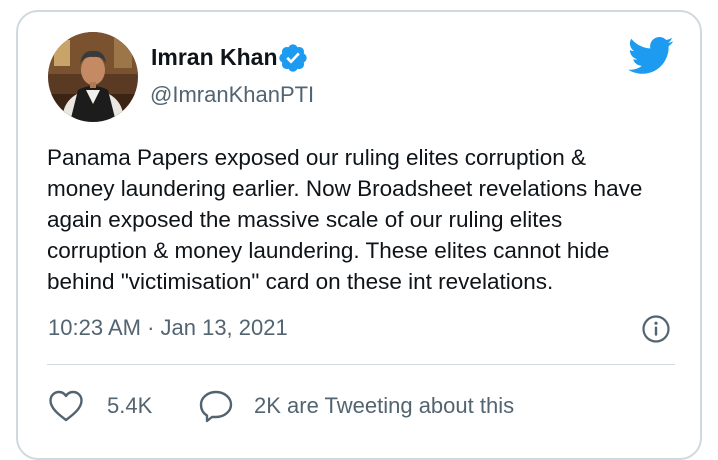  Describe the element at coordinates (214, 57) in the screenshot. I see `author-display-name: Imran Khan` at that location.